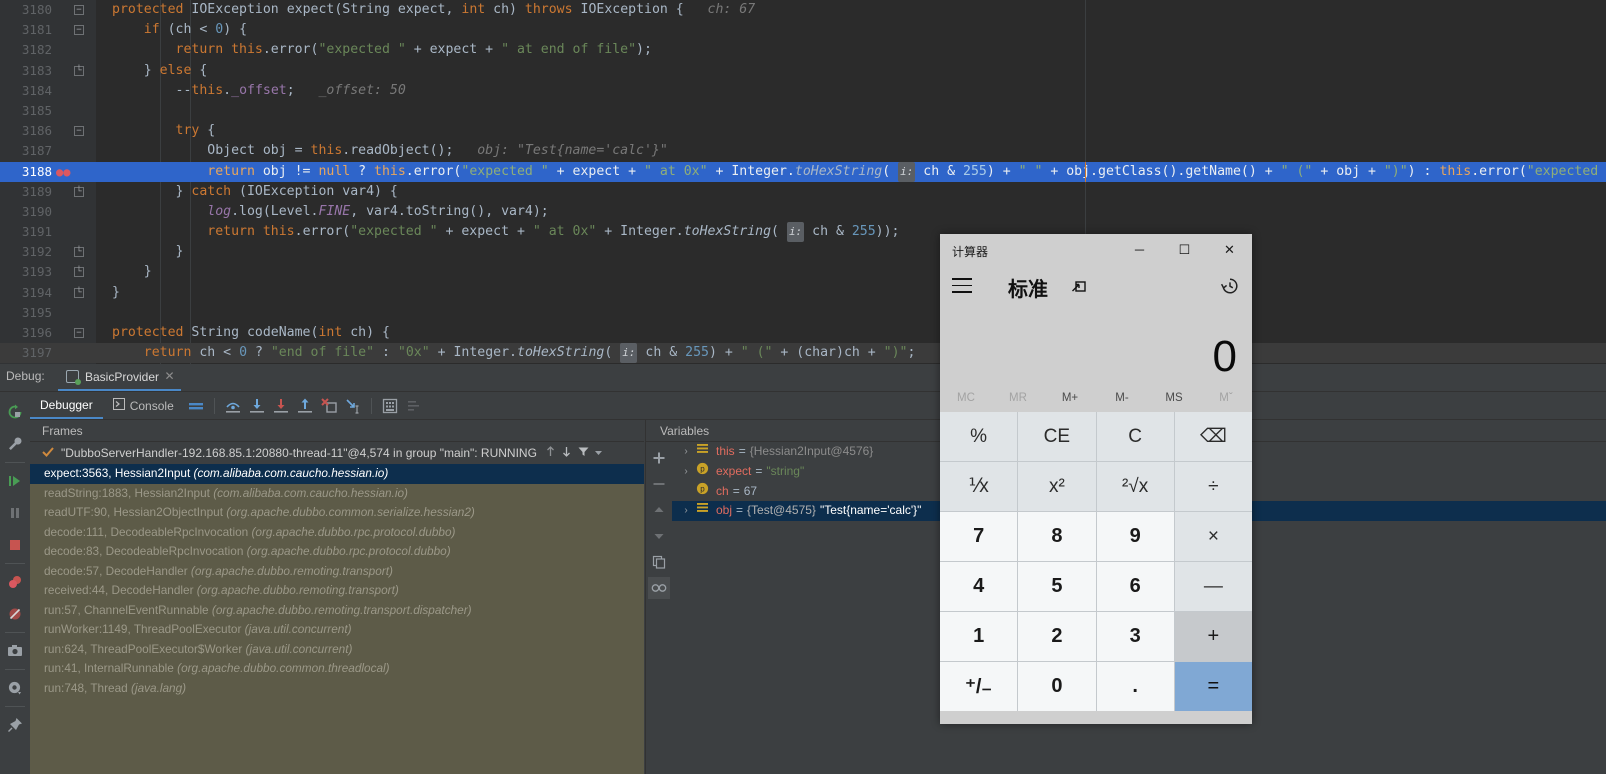 The image size is (1606, 774). I want to click on calculator-keypad: % CE C ⌫ ⅟x x² ²√x ÷ 7 8 9 × 4 5 6— 1 2 3 + ⁺/₋ 0. =, so click(1096, 561).